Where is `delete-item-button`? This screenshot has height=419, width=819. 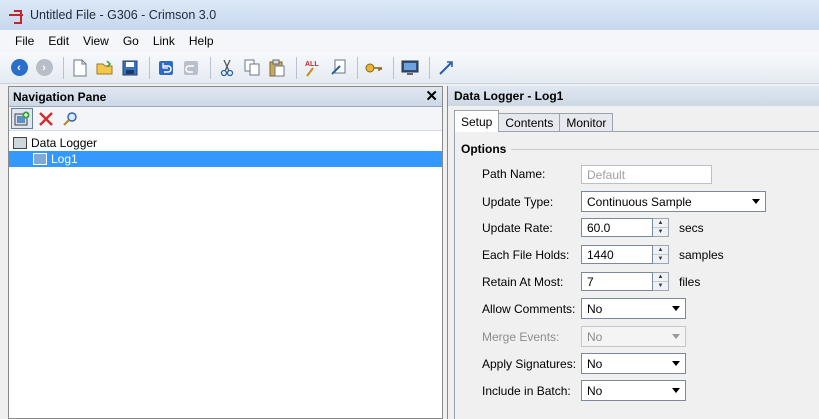
delete-item-button is located at coordinates (46, 118).